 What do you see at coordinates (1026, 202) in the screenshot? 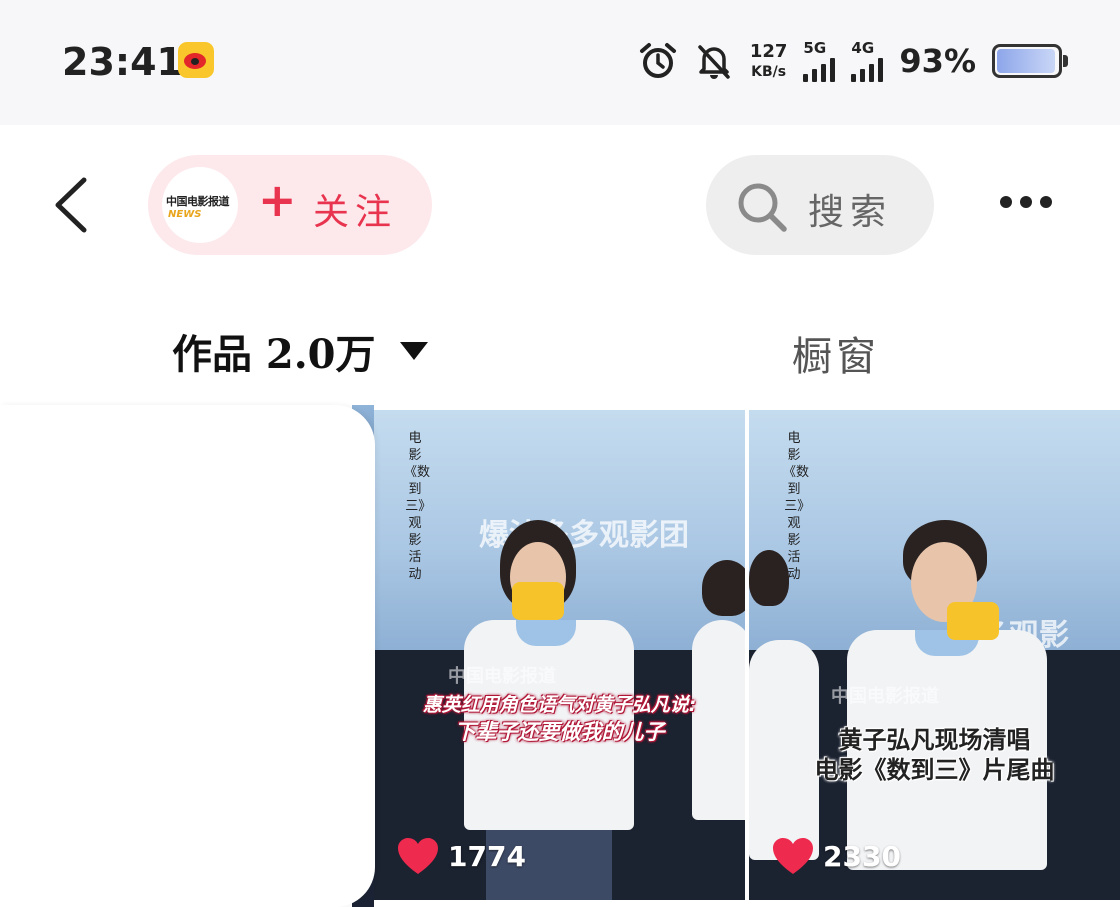
I see `more-menu-icon` at bounding box center [1026, 202].